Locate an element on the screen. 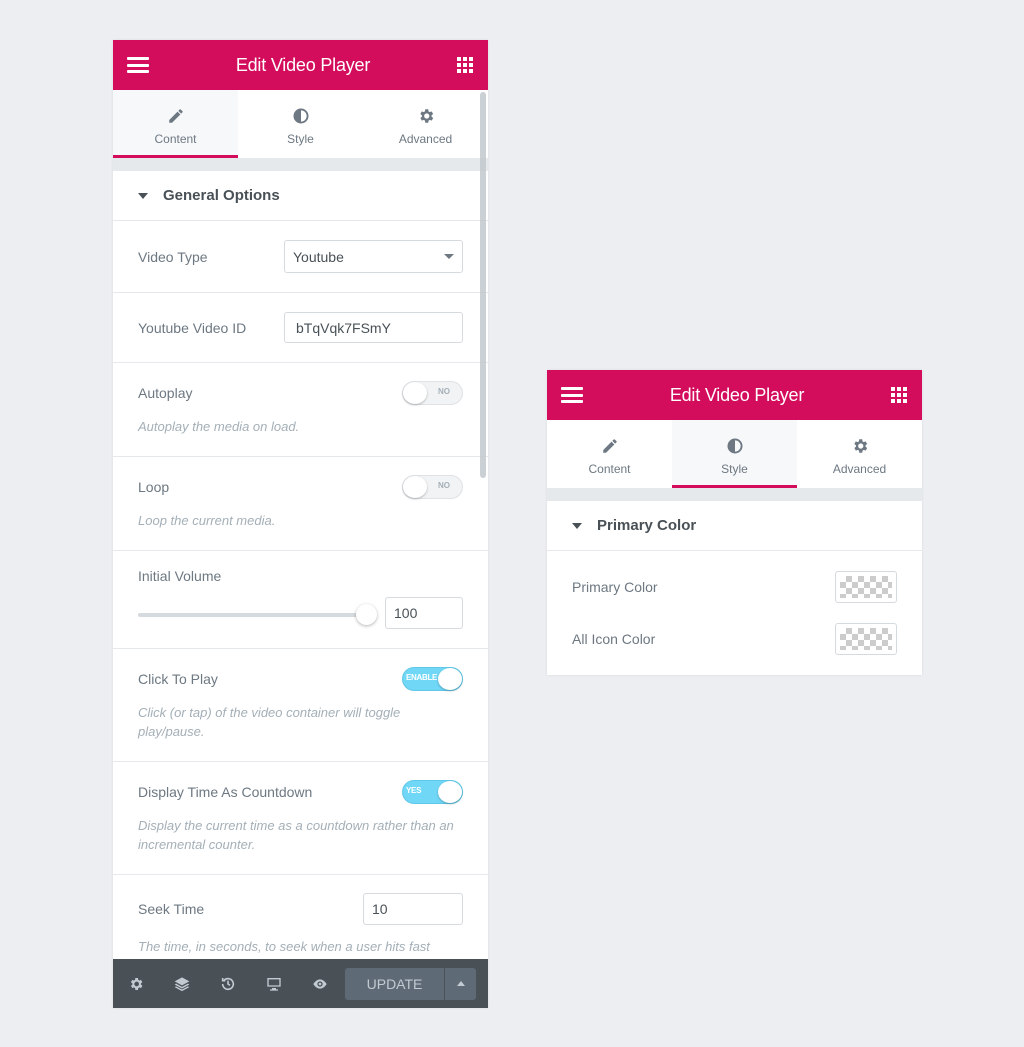 This screenshot has width=1024, height=1047. countdown-switch: YES is located at coordinates (432, 792).